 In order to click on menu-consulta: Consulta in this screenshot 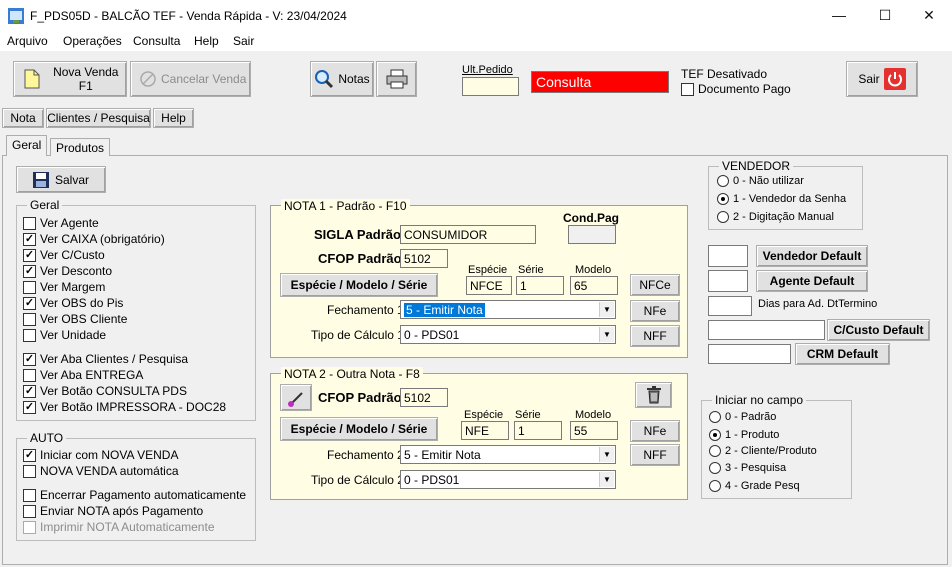, I will do `click(156, 41)`.